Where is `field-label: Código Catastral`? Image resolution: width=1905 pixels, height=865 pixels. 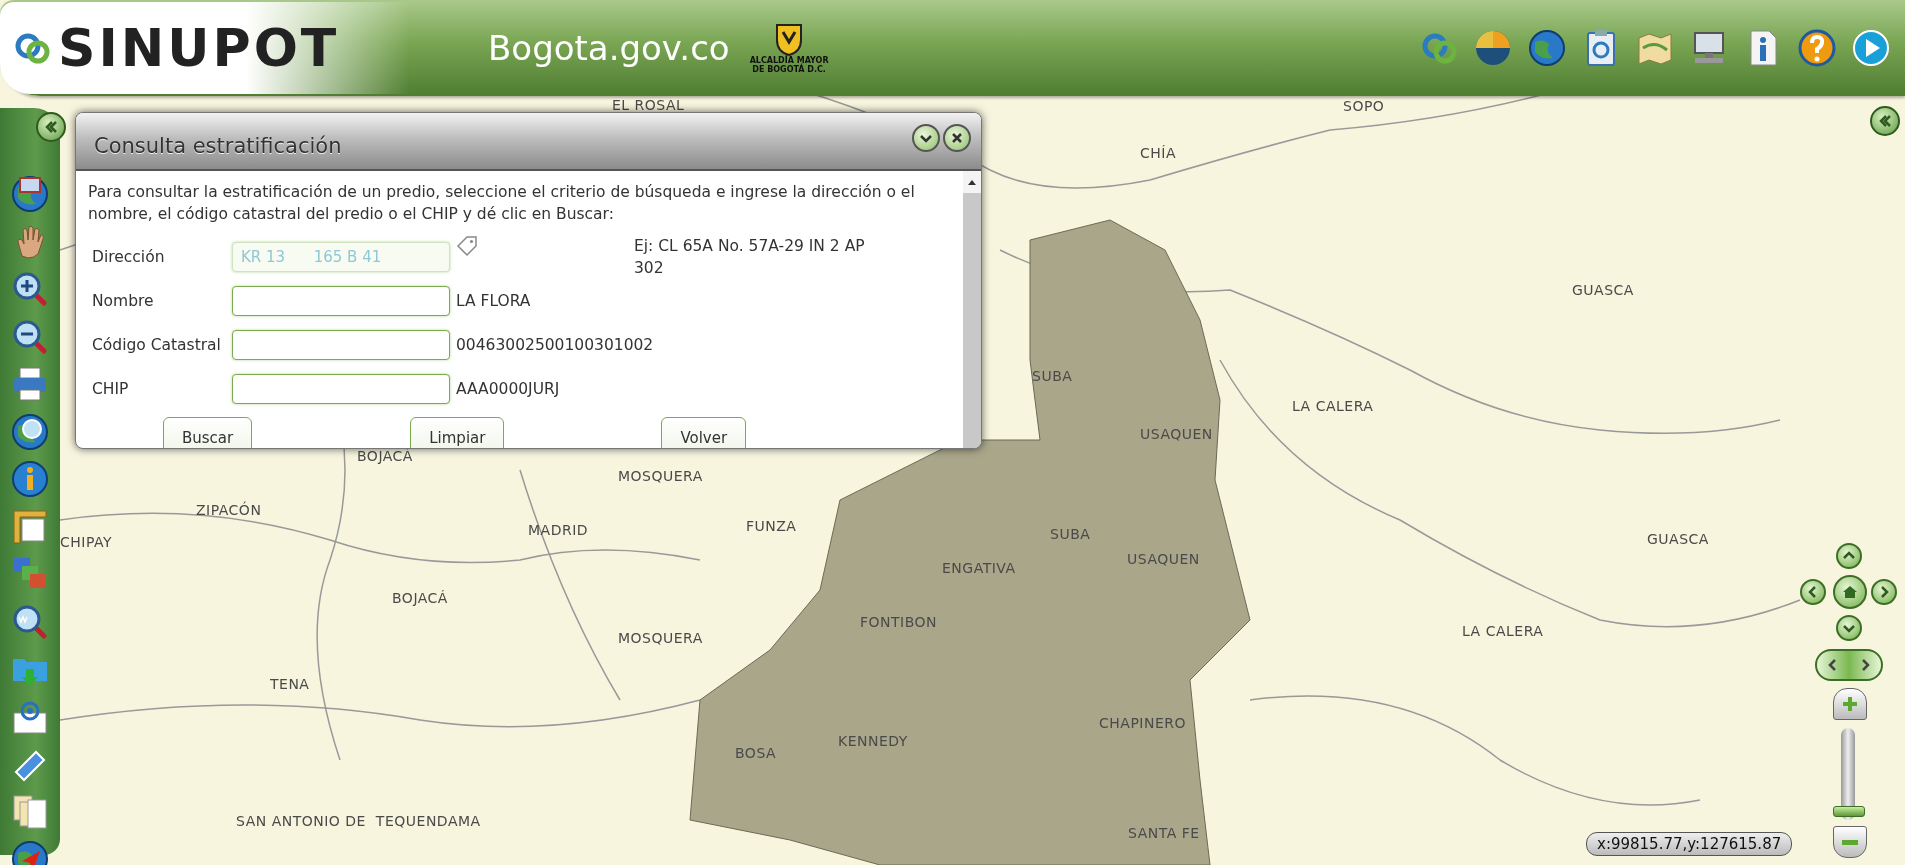
field-label: Código Catastral is located at coordinates (156, 345).